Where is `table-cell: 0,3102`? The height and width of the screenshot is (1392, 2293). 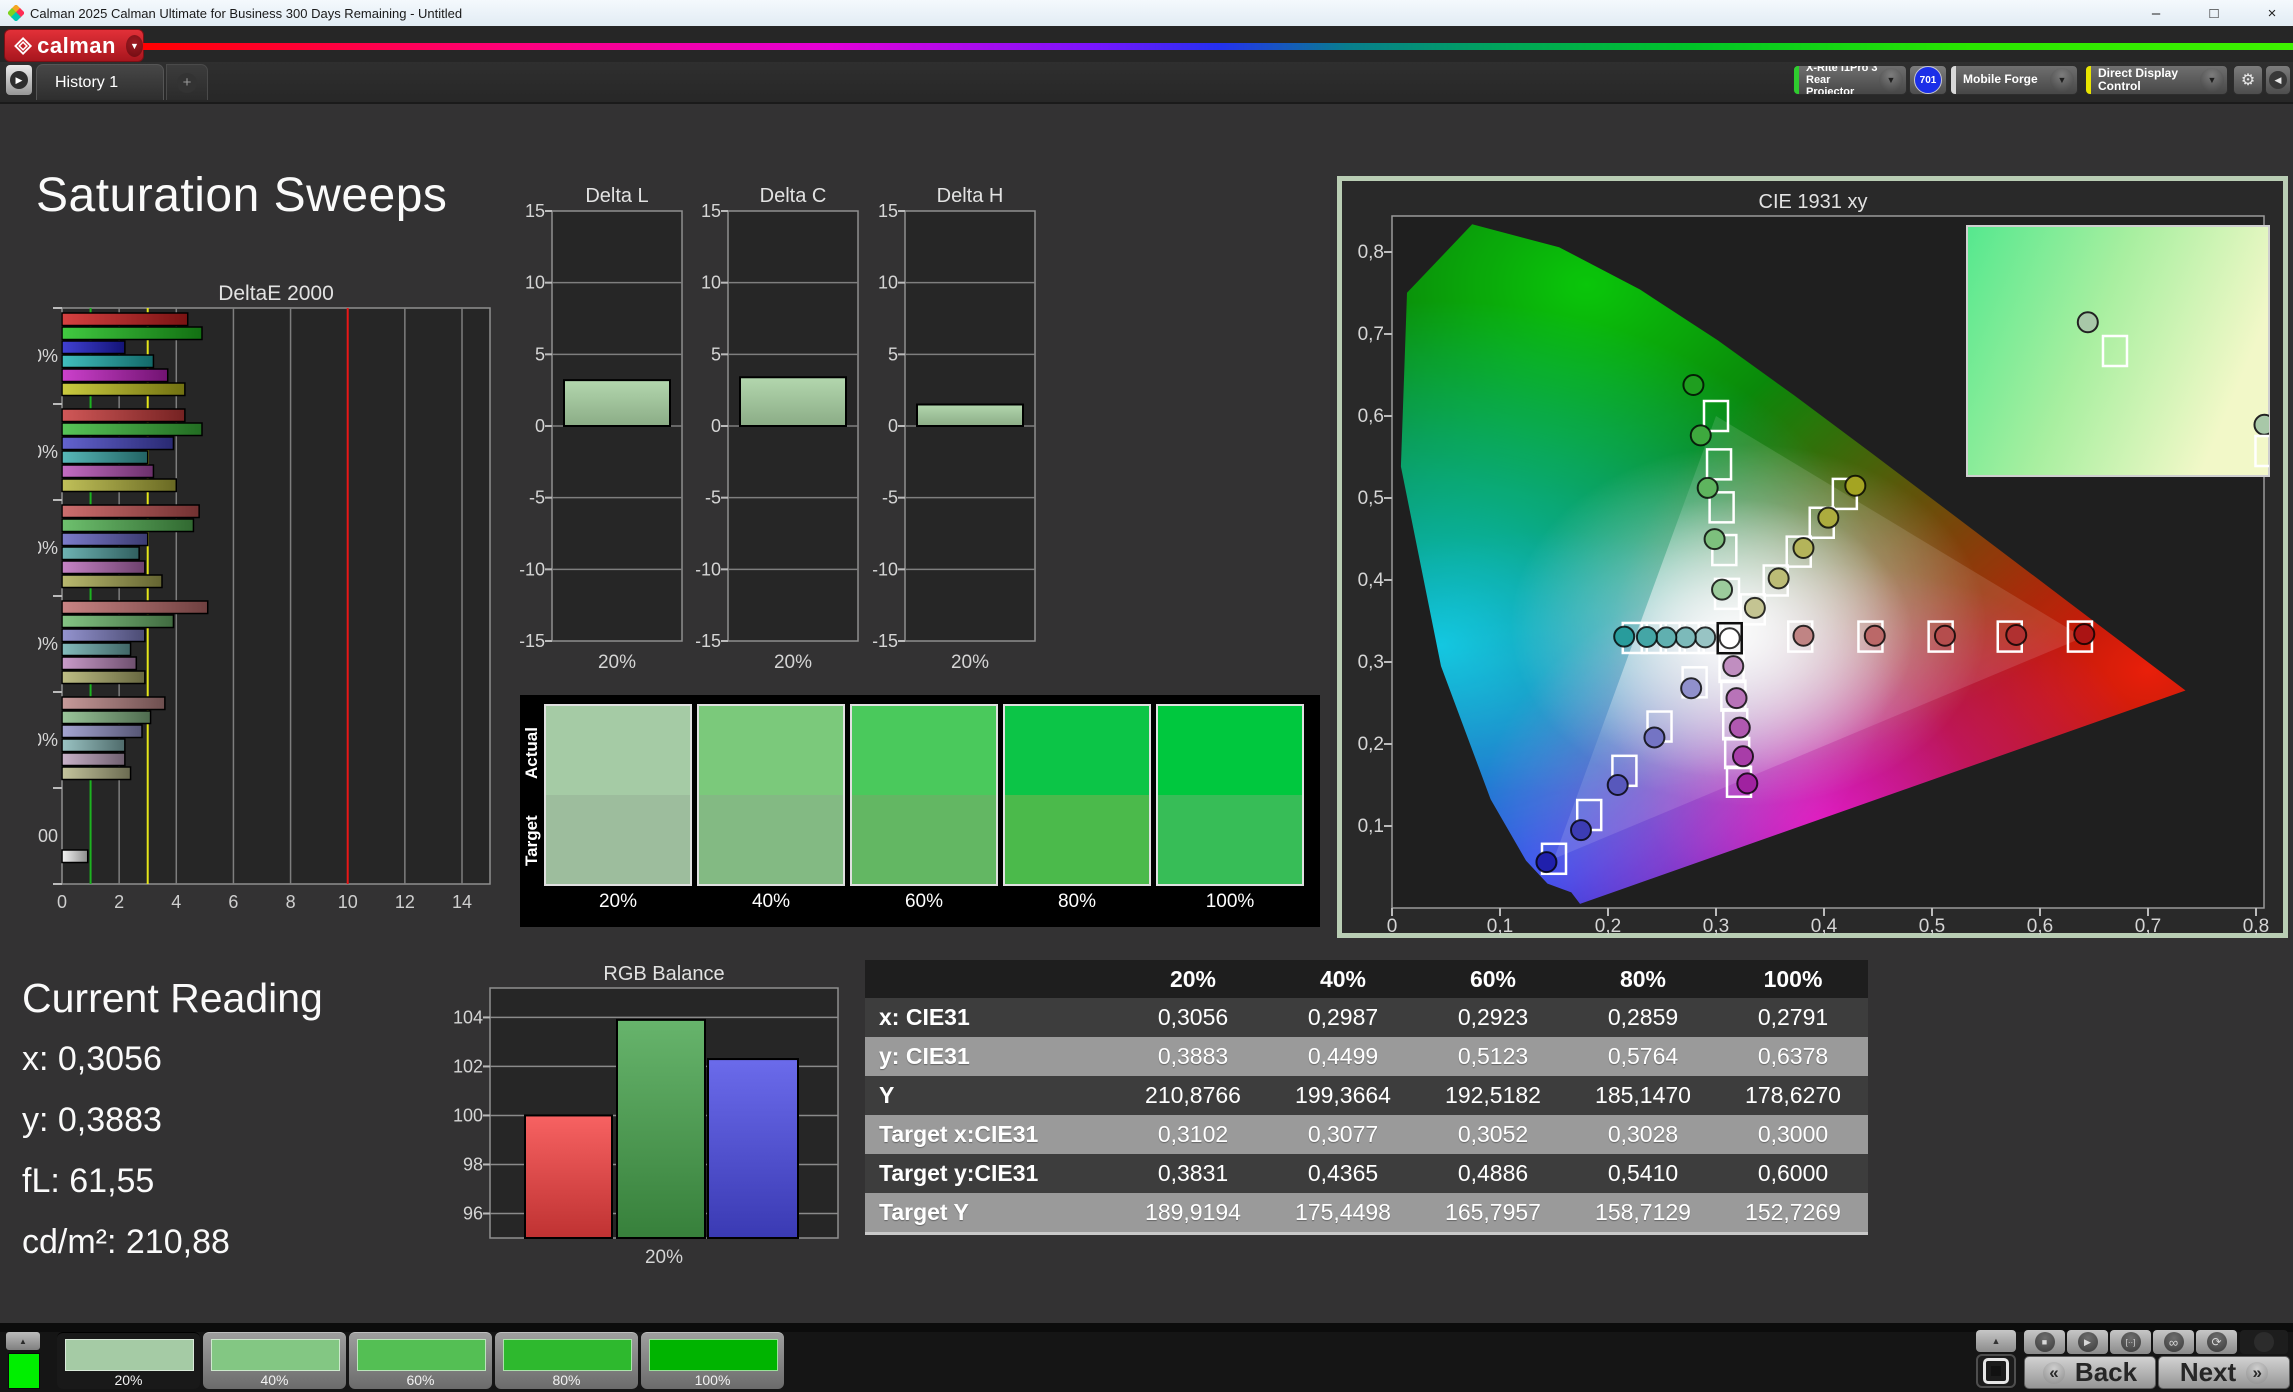
table-cell: 0,3102 is located at coordinates (1193, 1134).